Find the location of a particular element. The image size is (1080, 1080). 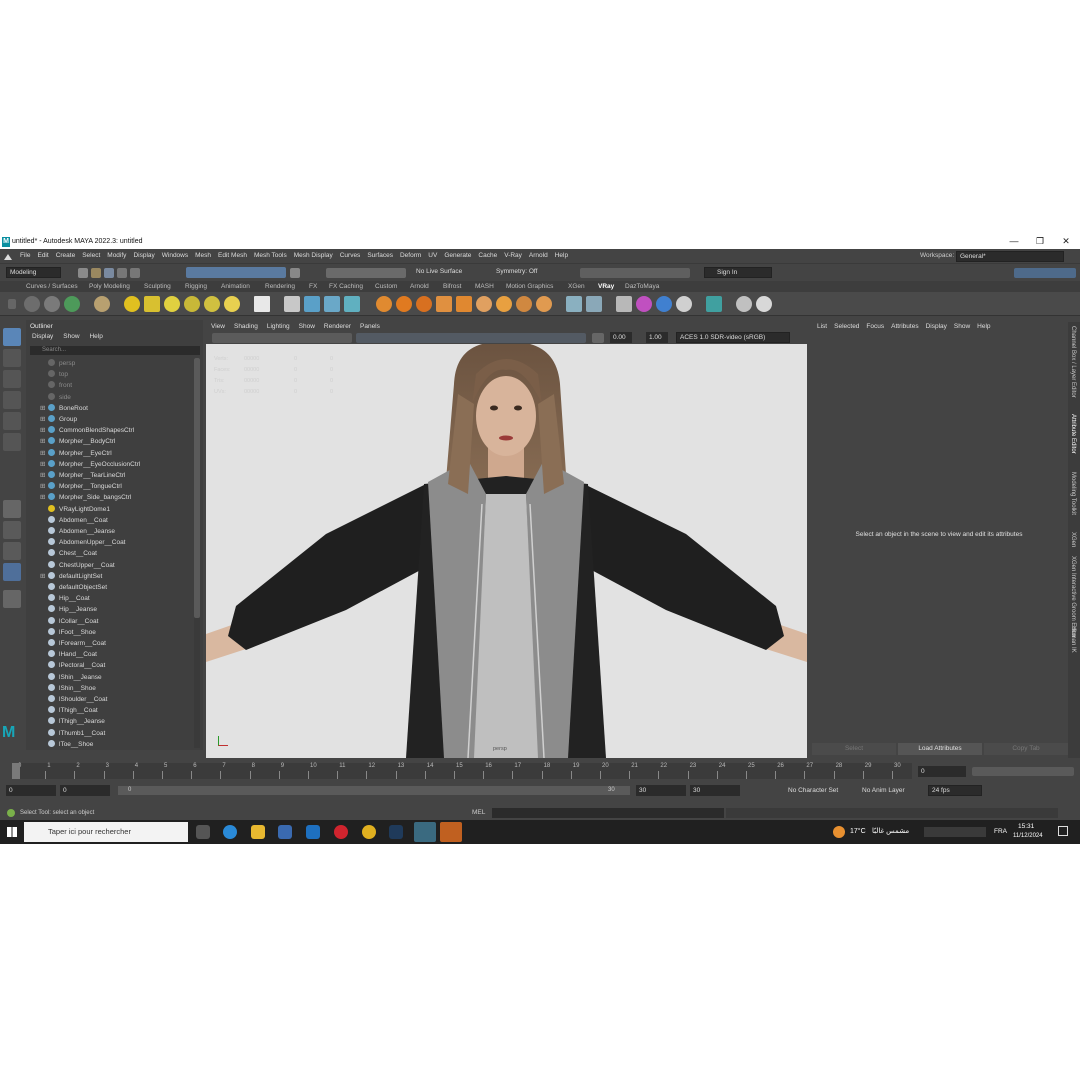

outliner-item: lShin__Jeanse is located at coordinates (71, 677).